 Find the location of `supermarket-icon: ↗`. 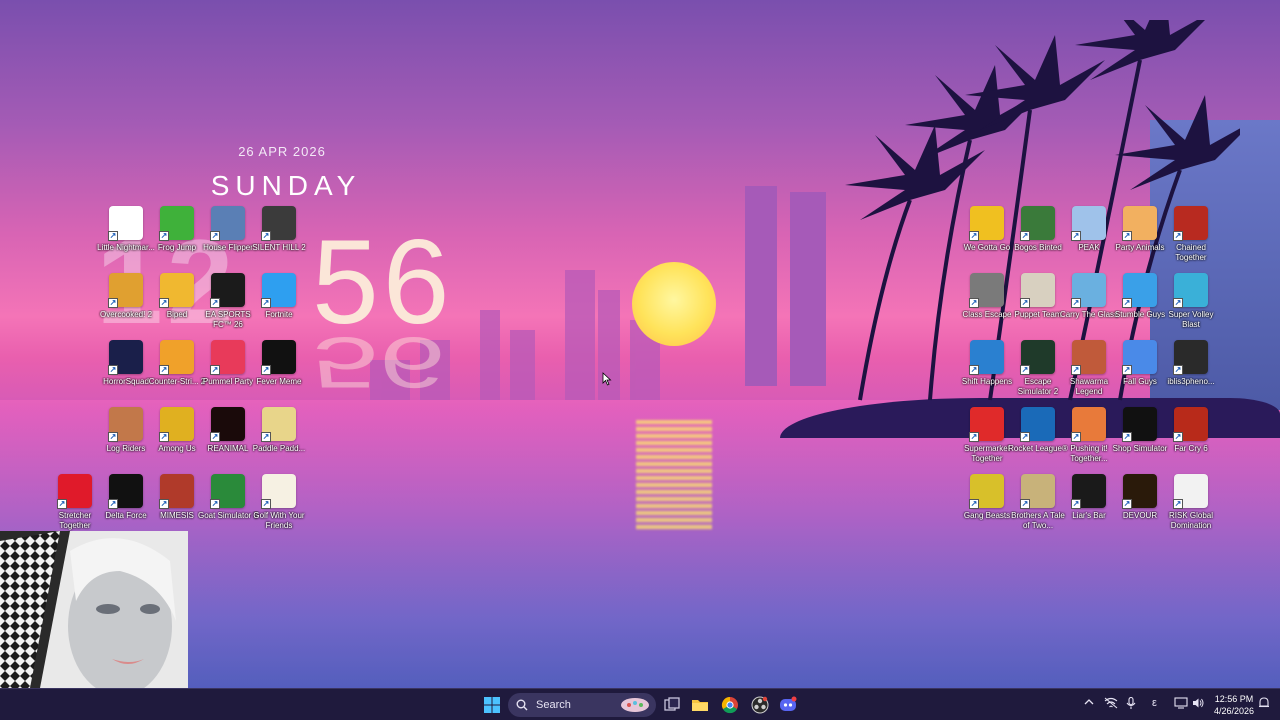

supermarket-icon: ↗ is located at coordinates (986, 424).